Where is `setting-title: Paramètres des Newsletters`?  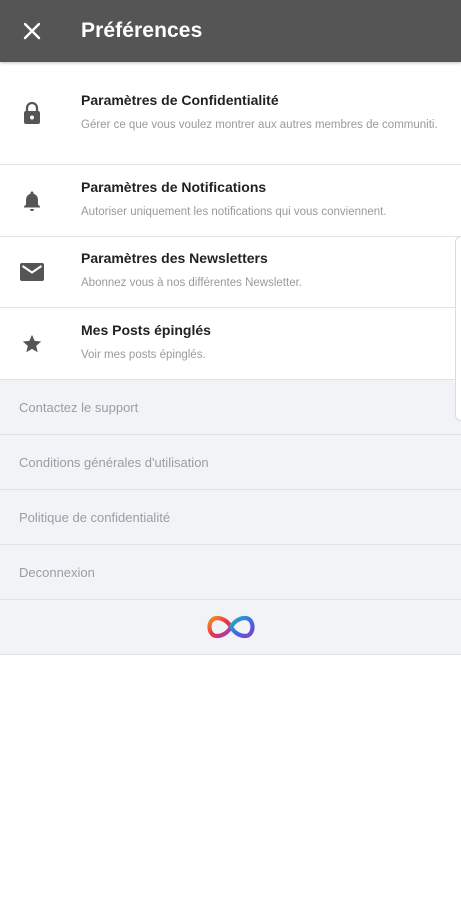
setting-title: Paramètres des Newsletters is located at coordinates (174, 258).